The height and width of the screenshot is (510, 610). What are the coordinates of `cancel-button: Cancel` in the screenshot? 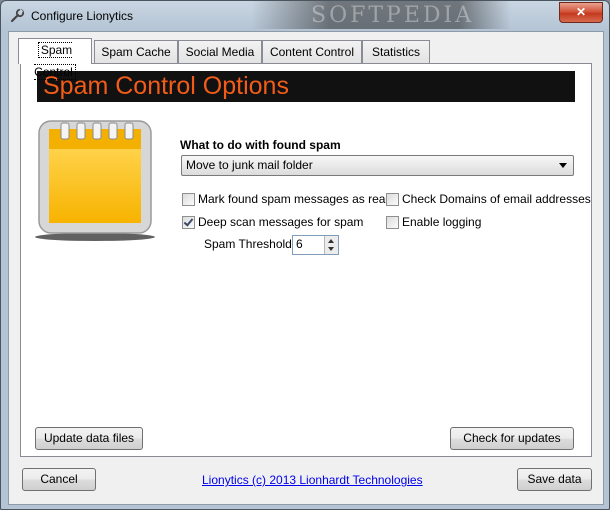 It's located at (59, 479).